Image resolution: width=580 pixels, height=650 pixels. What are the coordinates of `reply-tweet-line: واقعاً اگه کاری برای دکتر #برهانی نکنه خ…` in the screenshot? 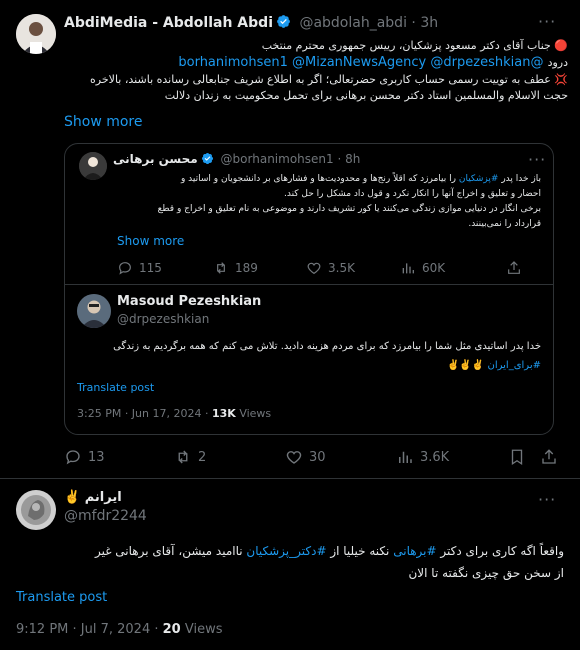 It's located at (290, 551).